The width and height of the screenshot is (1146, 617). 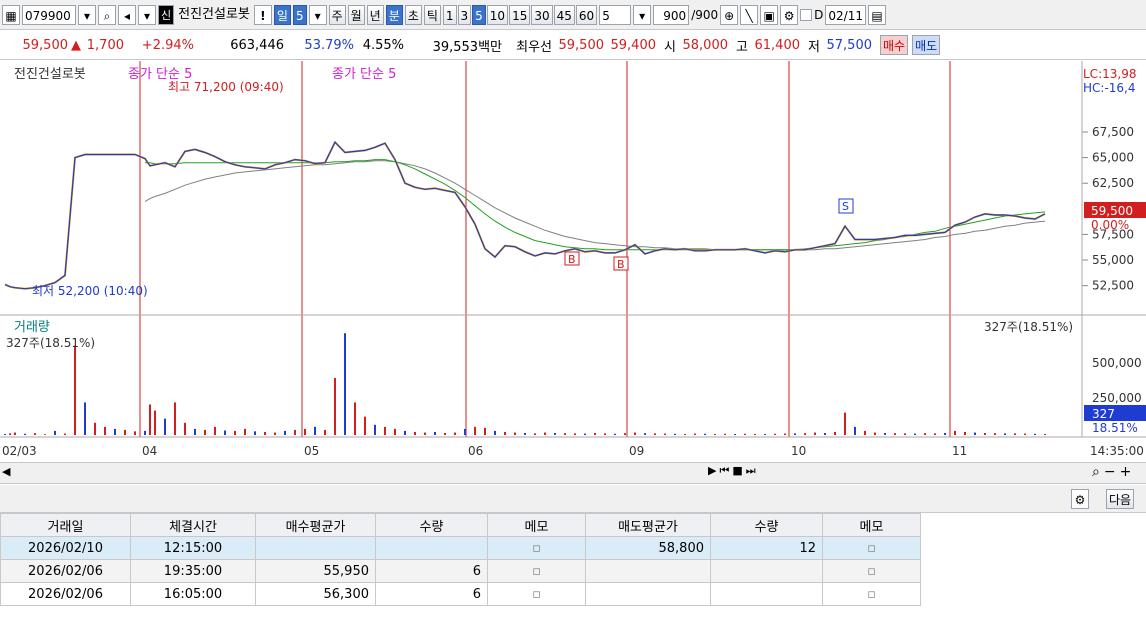 I want to click on trade-amount: 39,553백만, so click(x=467, y=47).